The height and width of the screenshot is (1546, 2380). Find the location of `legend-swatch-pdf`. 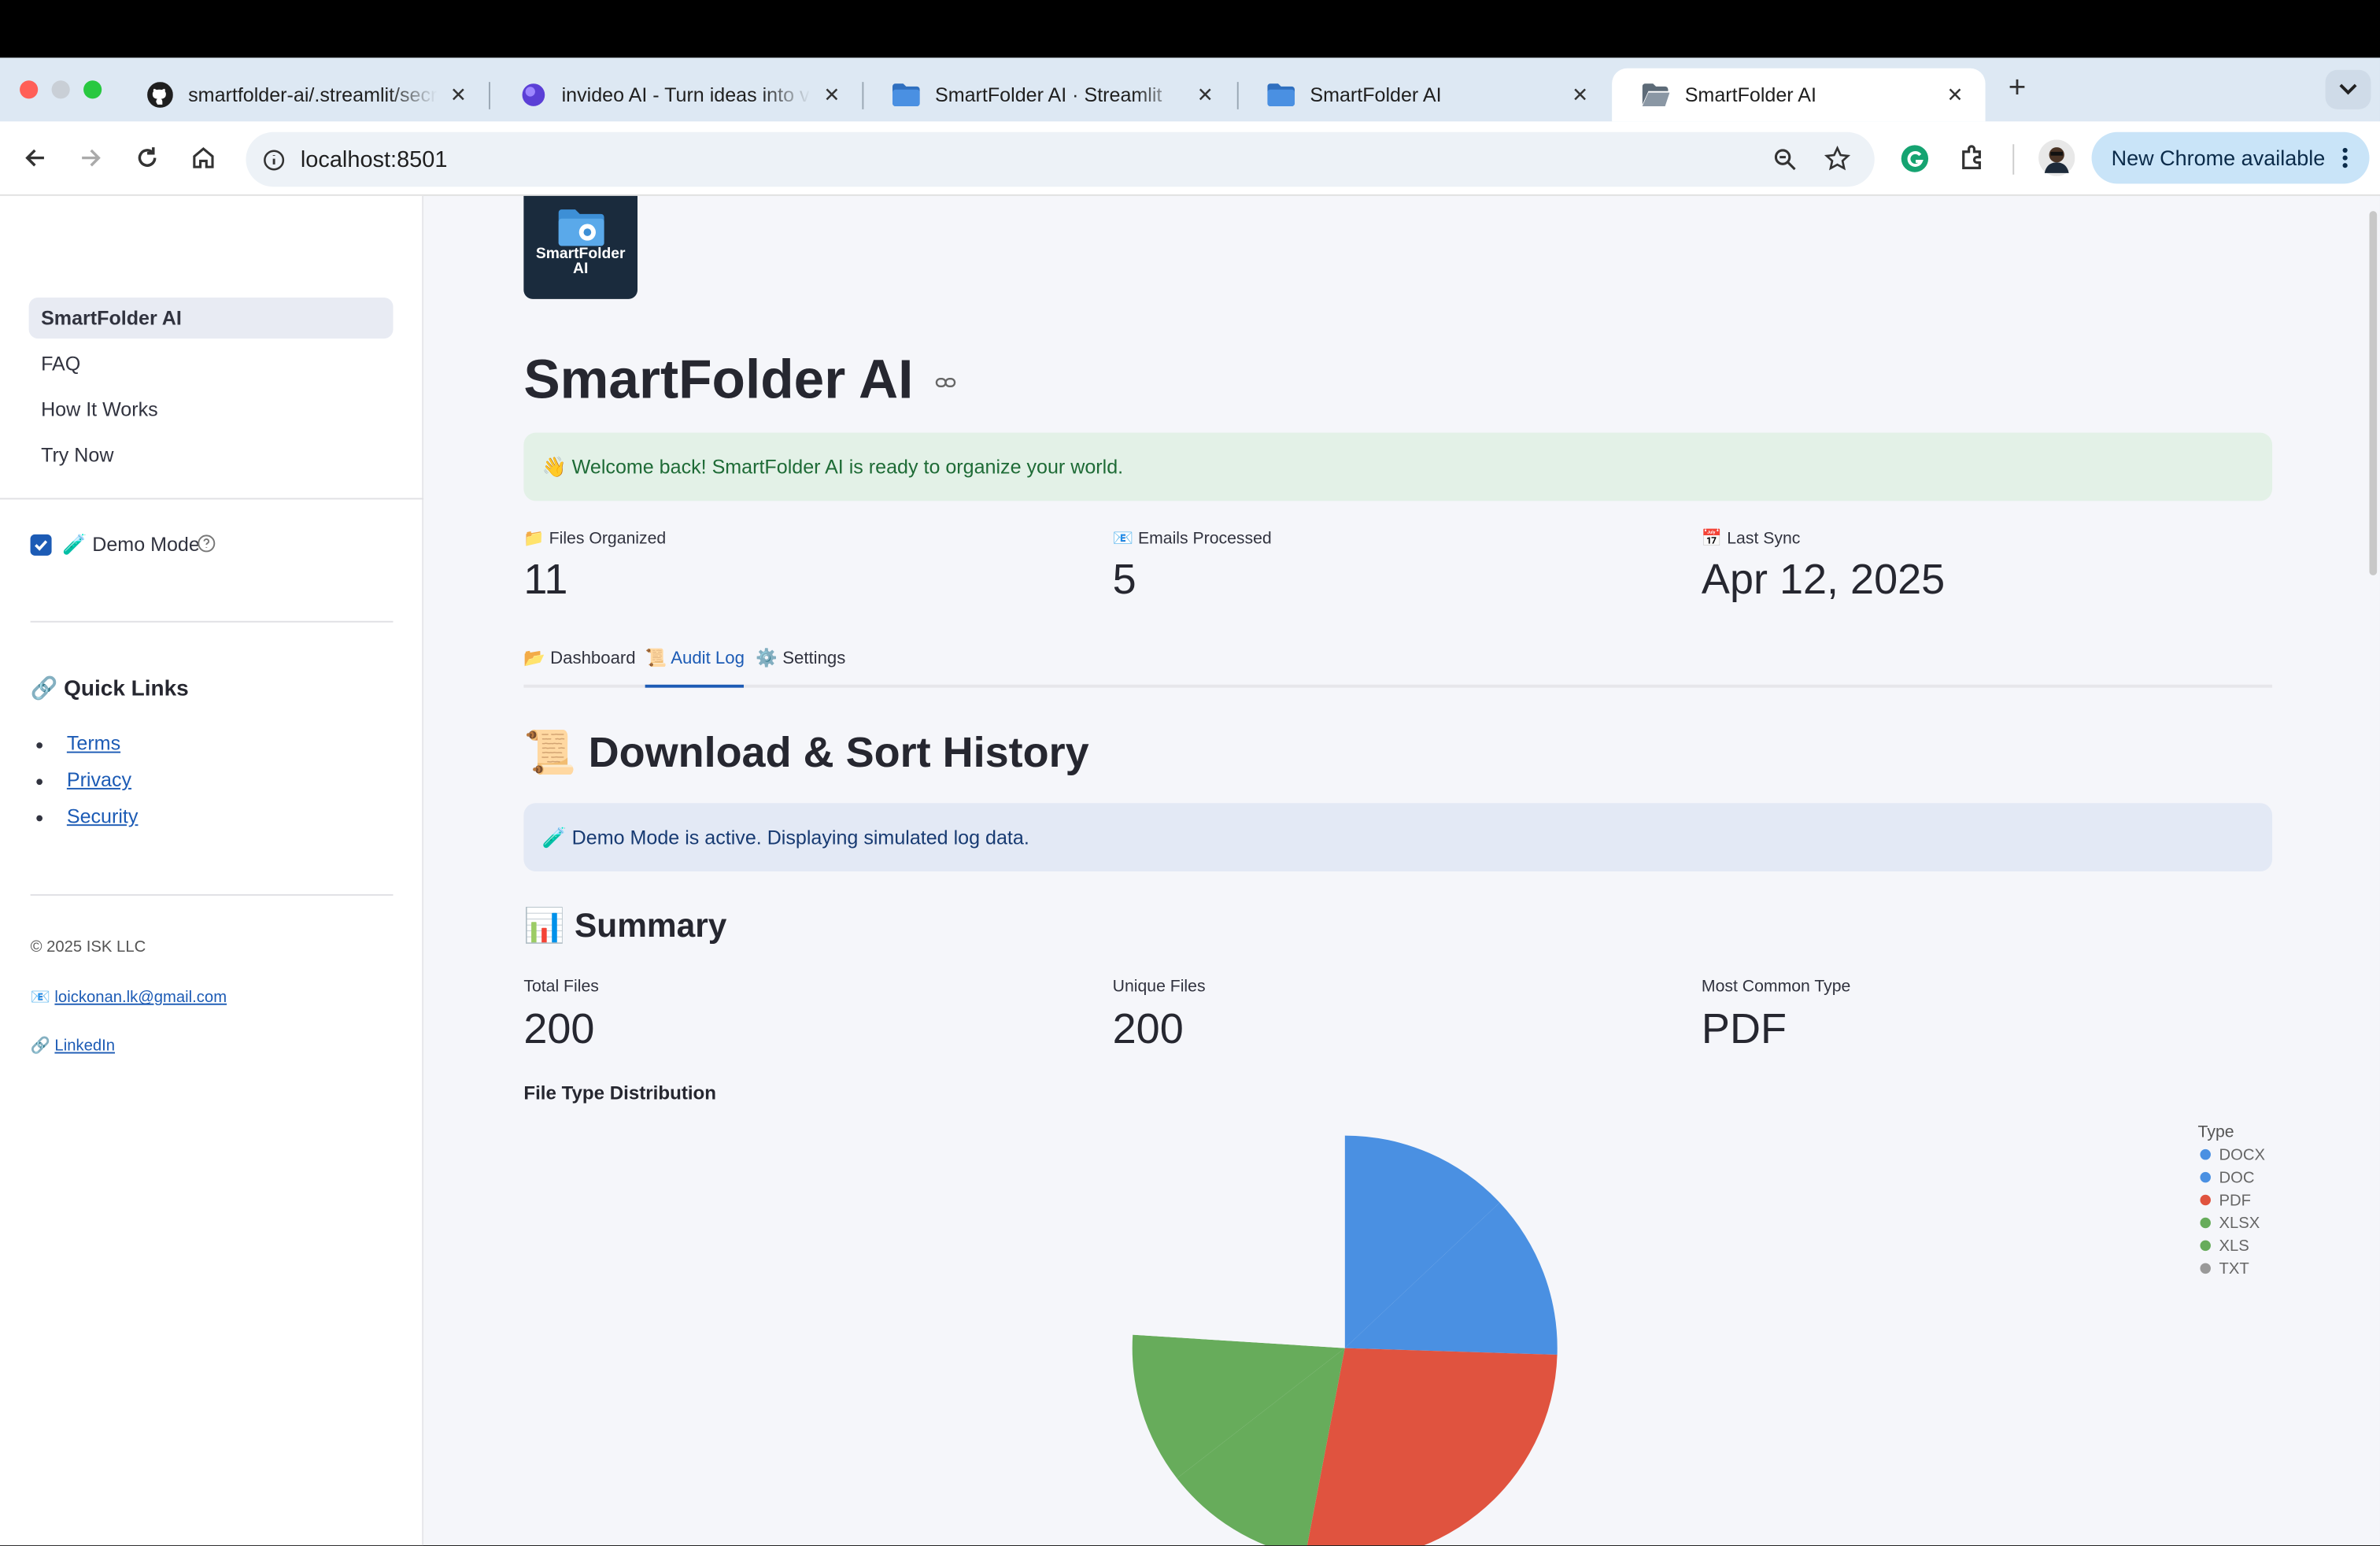

legend-swatch-pdf is located at coordinates (2205, 1200).